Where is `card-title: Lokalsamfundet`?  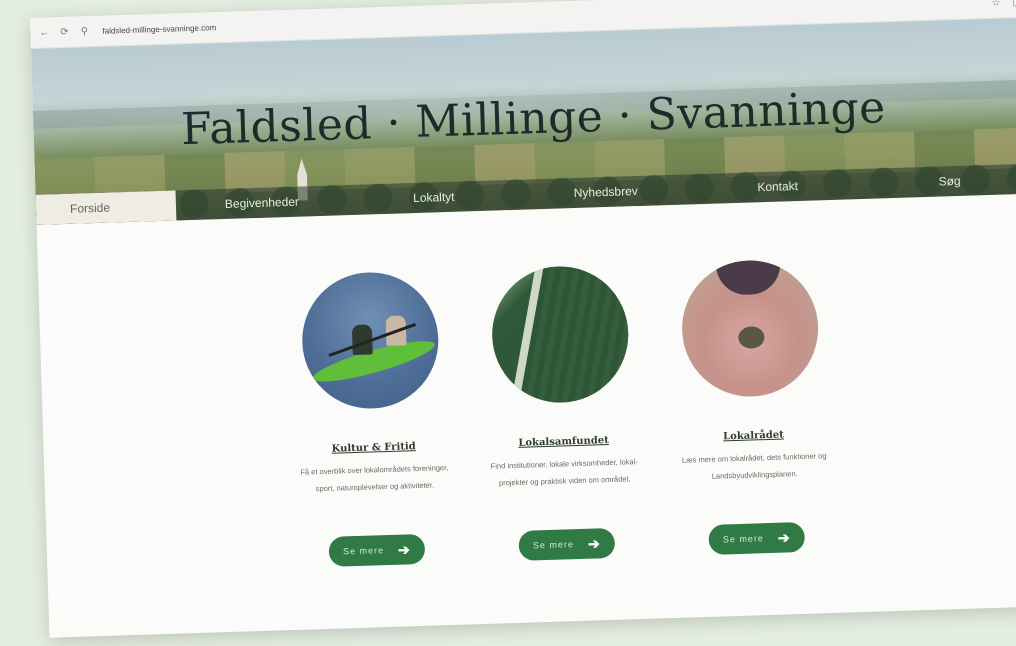
card-title: Lokalsamfundet is located at coordinates (563, 442).